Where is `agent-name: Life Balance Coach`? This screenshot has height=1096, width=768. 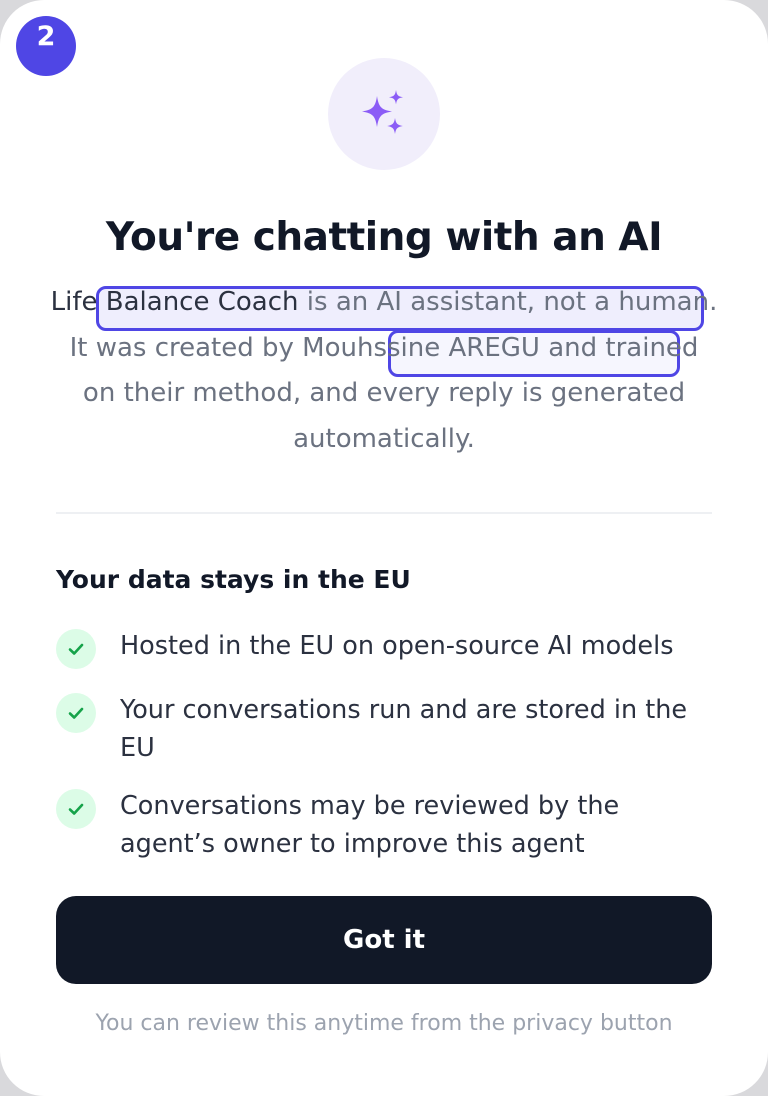 agent-name: Life Balance Coach is located at coordinates (174, 302).